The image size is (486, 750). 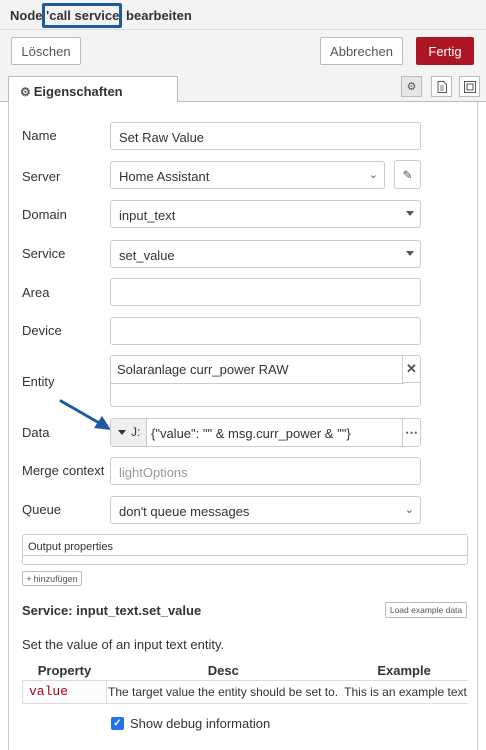 I want to click on delete-button: Löschen, so click(x=46, y=51).